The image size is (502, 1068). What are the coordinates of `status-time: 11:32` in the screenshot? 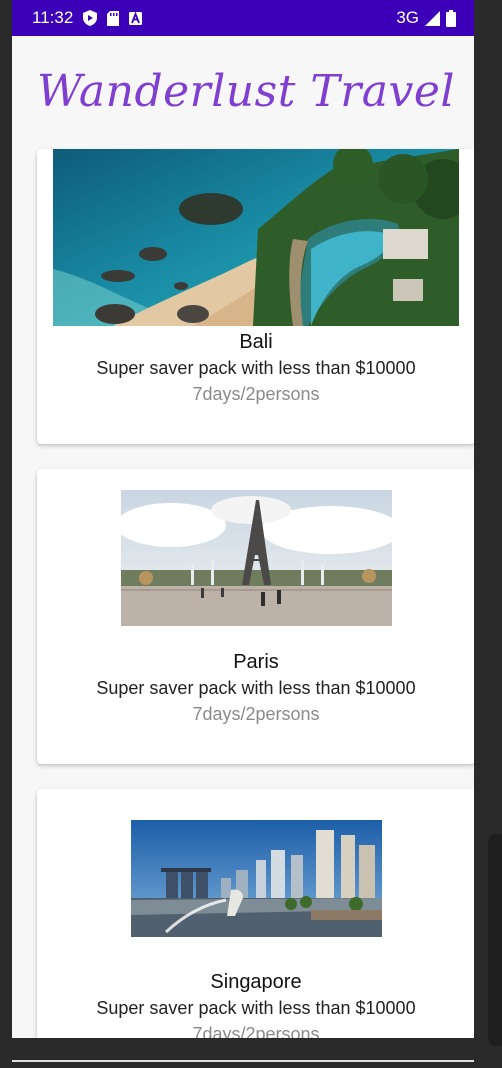 It's located at (53, 17).